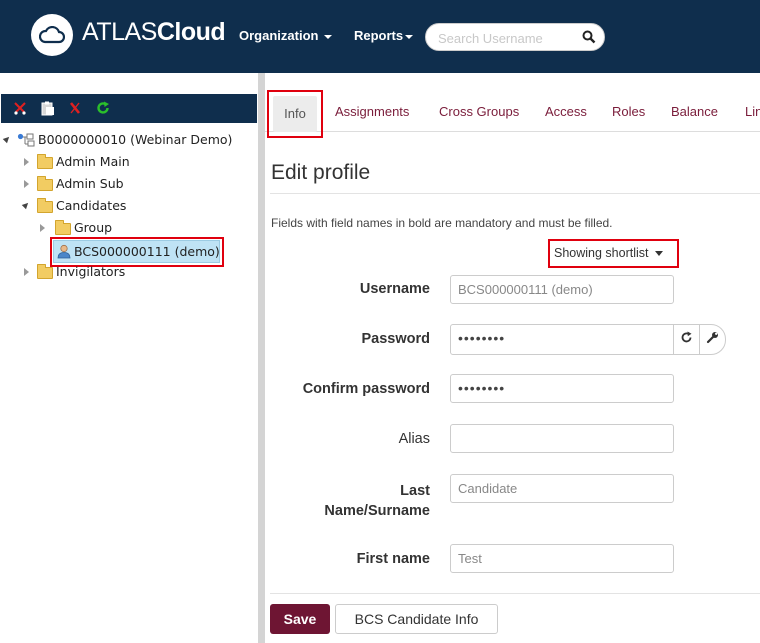  Describe the element at coordinates (562, 339) in the screenshot. I see `password-field: ••••••••` at that location.